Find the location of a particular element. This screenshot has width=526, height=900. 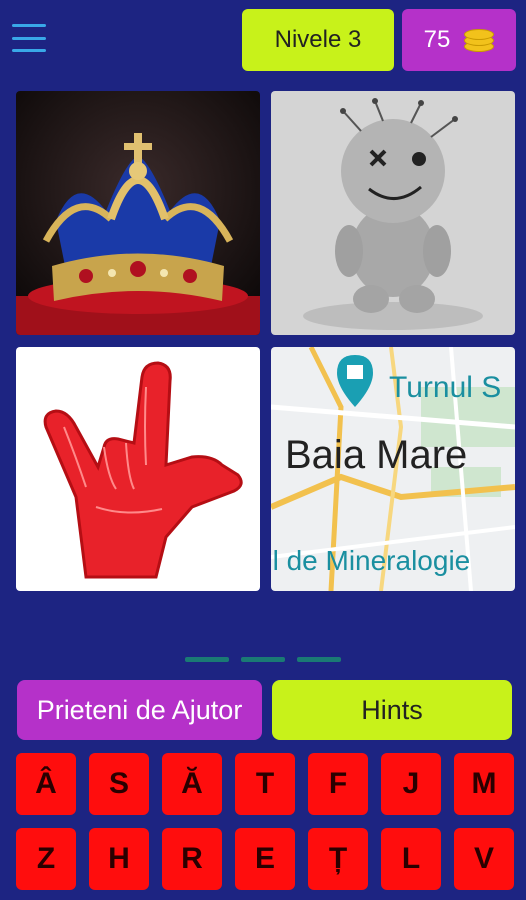

hints-label: Hints is located at coordinates (392, 709).